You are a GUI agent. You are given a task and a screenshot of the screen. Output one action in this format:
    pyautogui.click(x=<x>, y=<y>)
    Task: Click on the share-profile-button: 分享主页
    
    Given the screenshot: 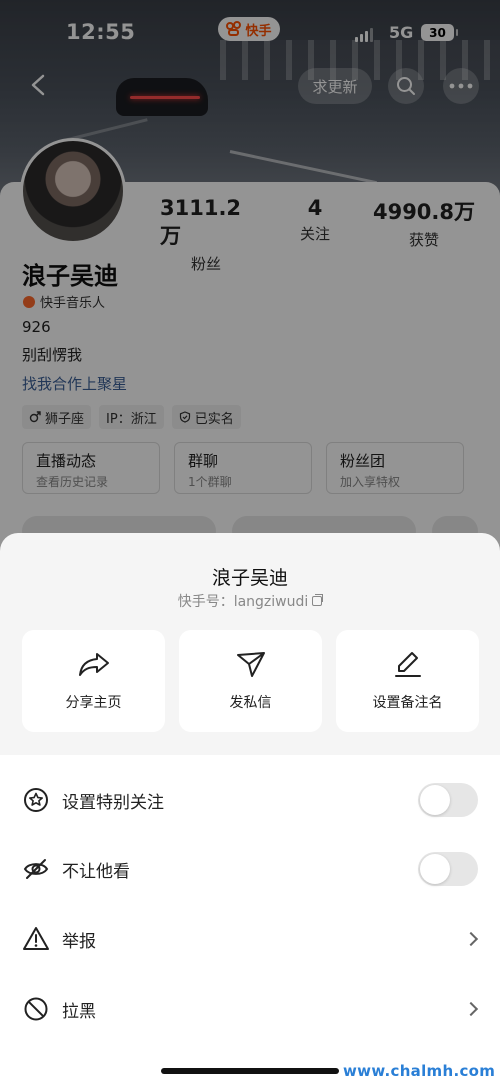 What is the action you would take?
    pyautogui.click(x=93, y=681)
    